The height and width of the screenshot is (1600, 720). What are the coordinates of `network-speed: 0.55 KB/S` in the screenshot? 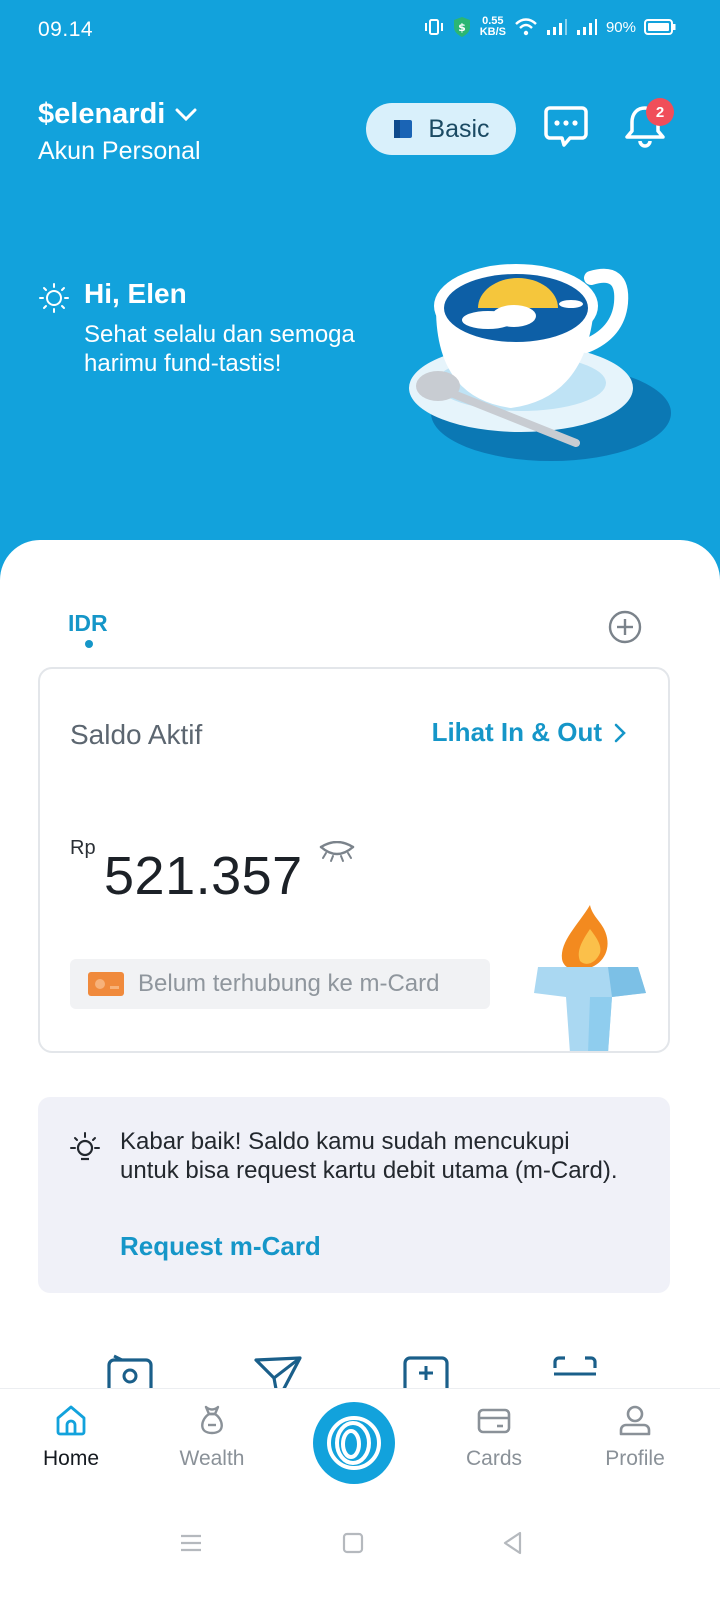 It's located at (493, 27).